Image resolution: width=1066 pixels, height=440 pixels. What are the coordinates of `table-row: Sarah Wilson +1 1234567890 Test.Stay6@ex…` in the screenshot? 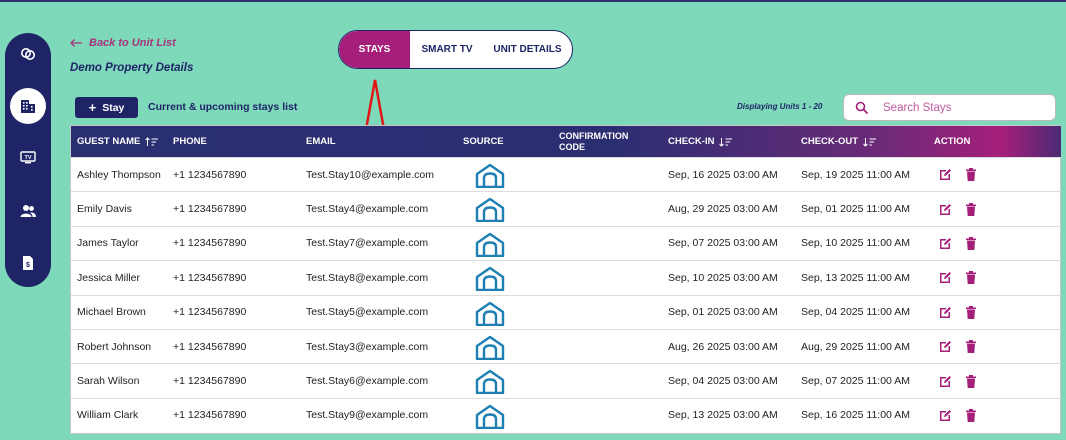 It's located at (566, 380).